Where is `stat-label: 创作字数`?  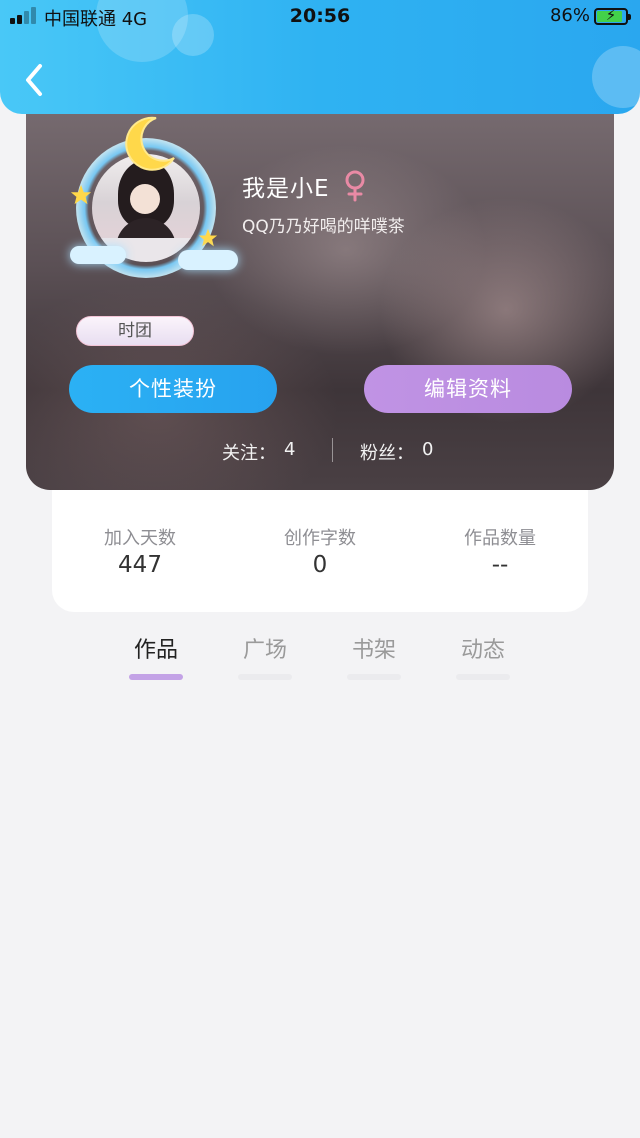 stat-label: 创作字数 is located at coordinates (320, 538).